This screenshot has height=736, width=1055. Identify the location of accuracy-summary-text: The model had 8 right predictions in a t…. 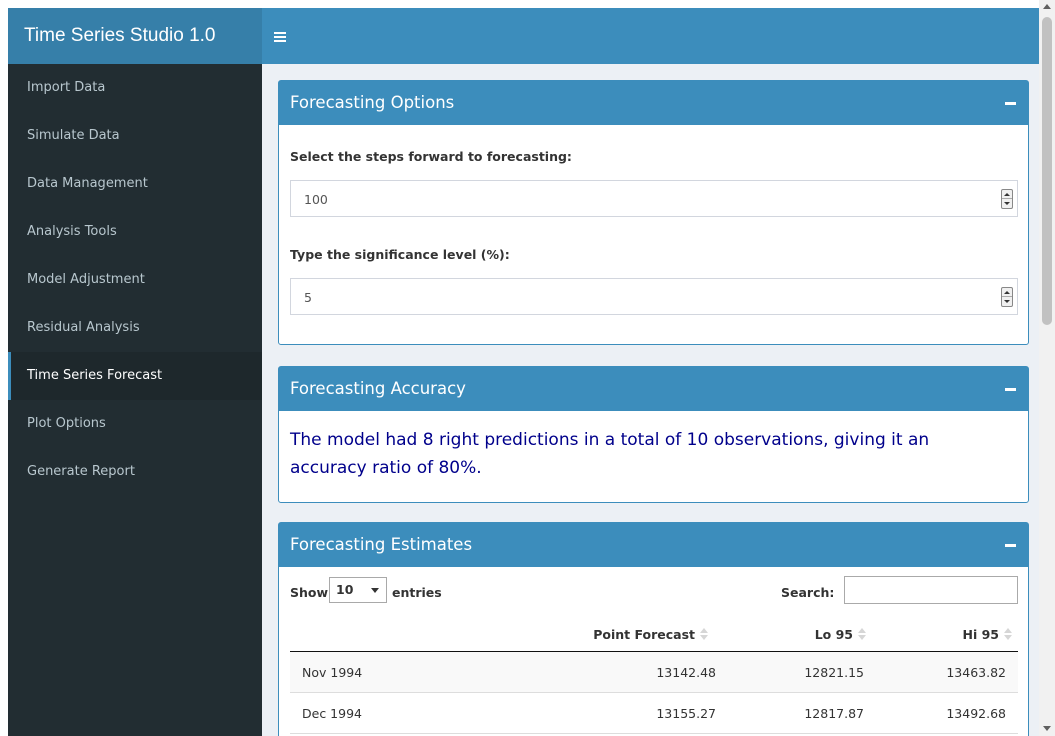
(610, 454).